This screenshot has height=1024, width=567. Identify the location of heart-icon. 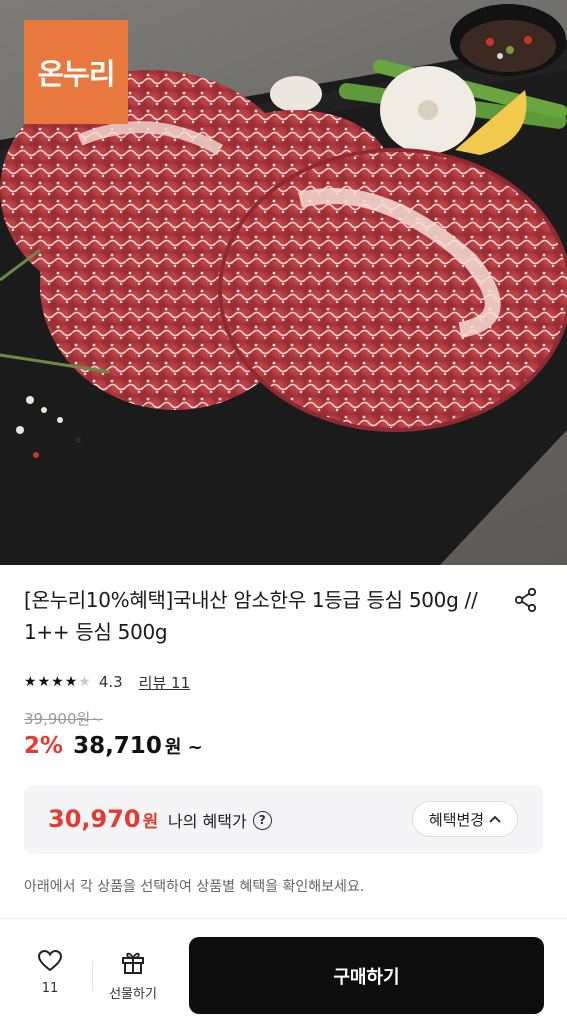
(50, 960).